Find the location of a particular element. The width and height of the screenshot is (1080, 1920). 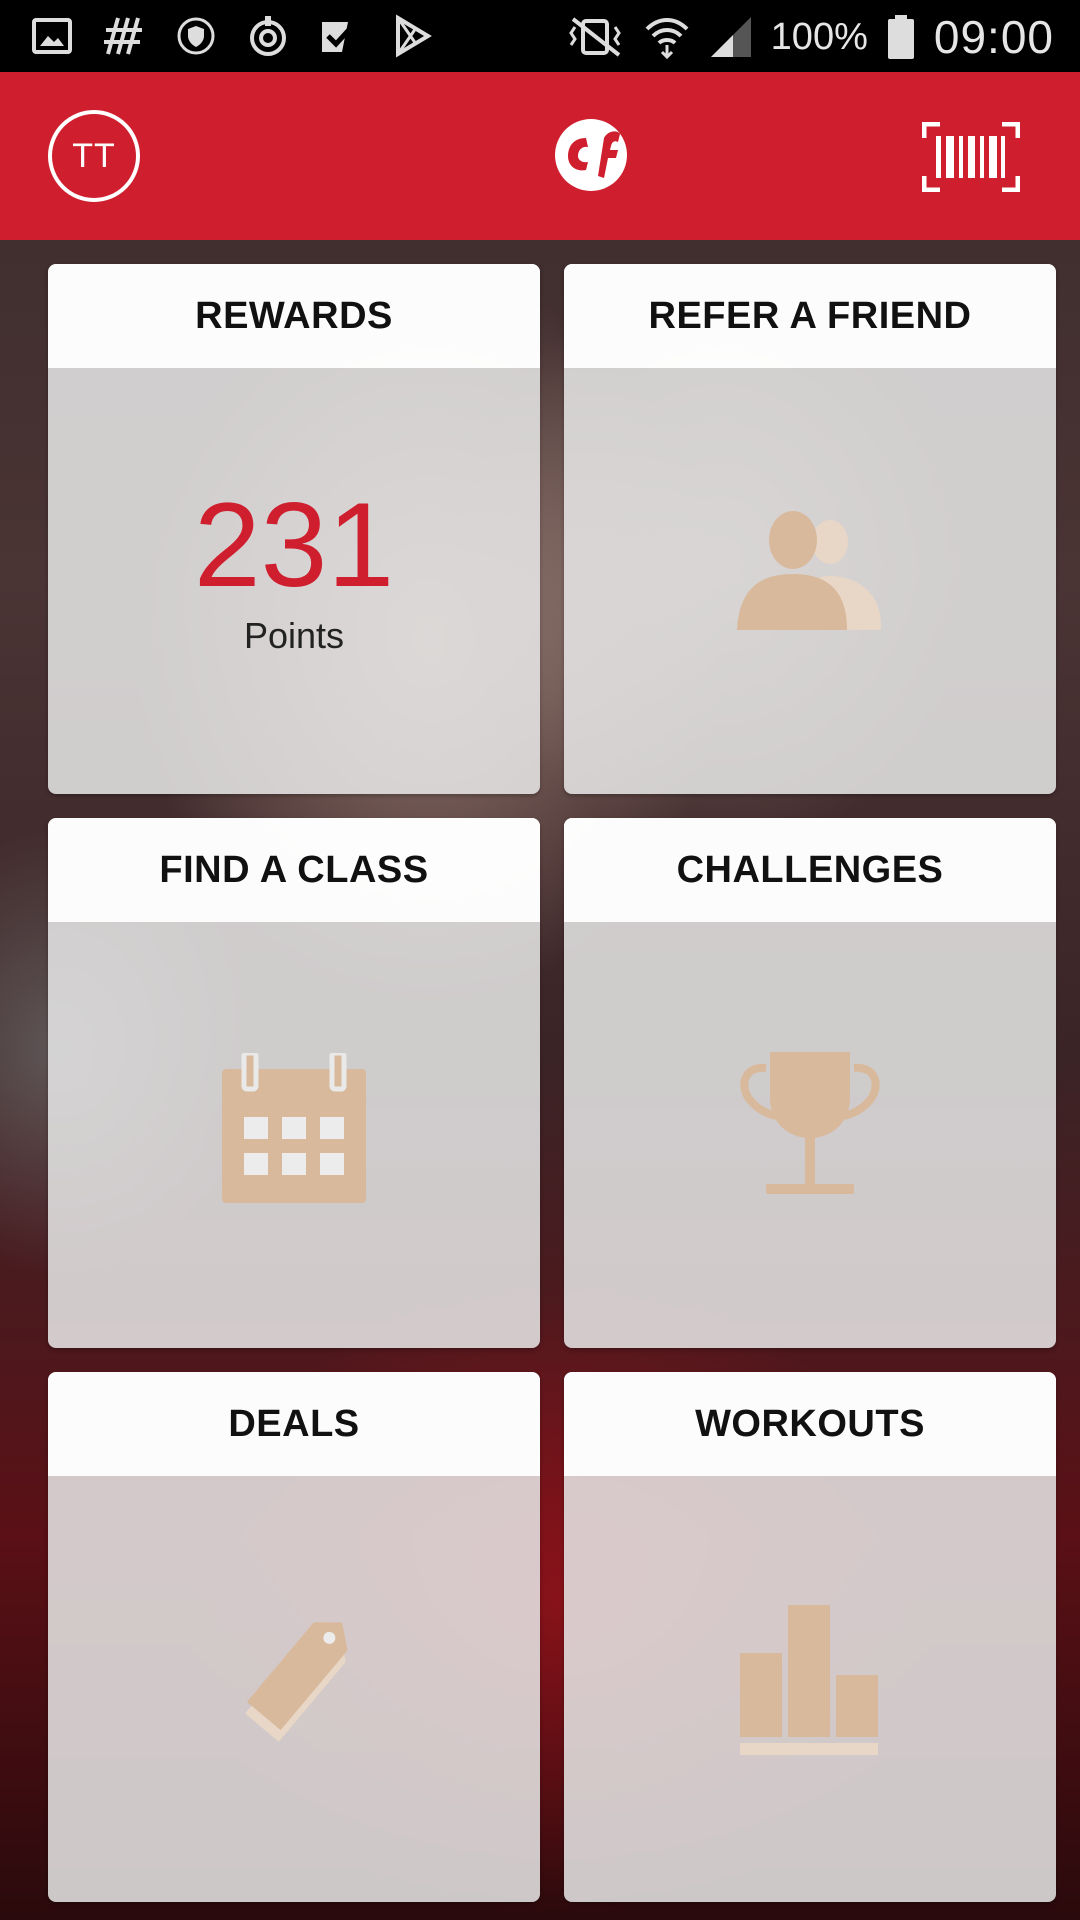

vibrate-icon is located at coordinates (594, 37).